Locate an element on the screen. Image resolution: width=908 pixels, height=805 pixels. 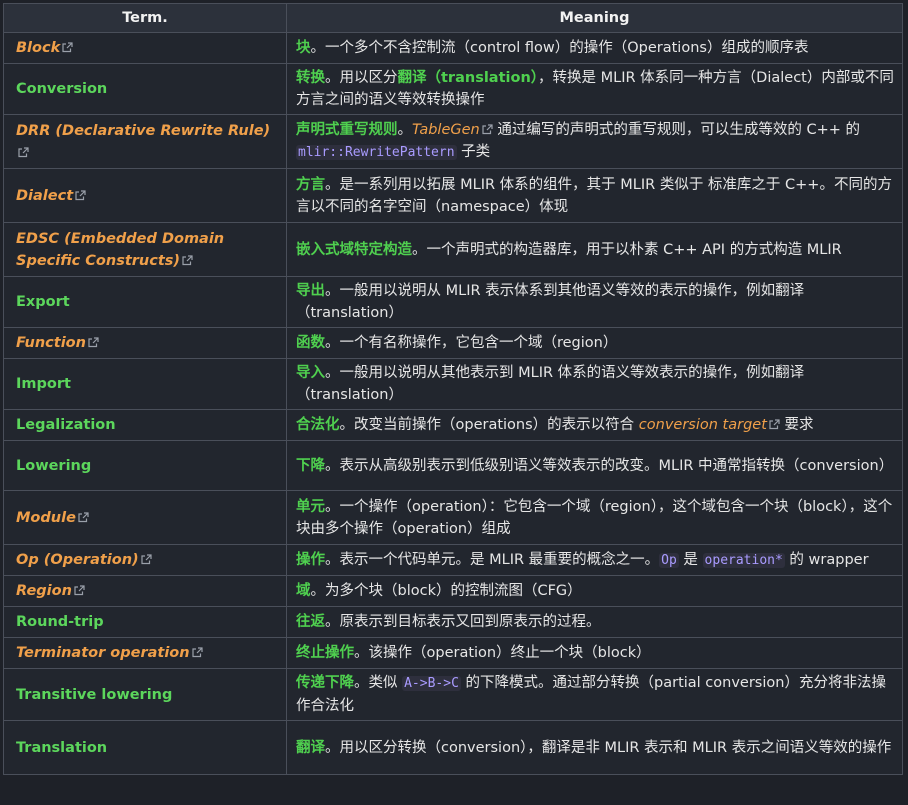
highlighted-term: 嵌入式域特定构造 is located at coordinates (354, 249).